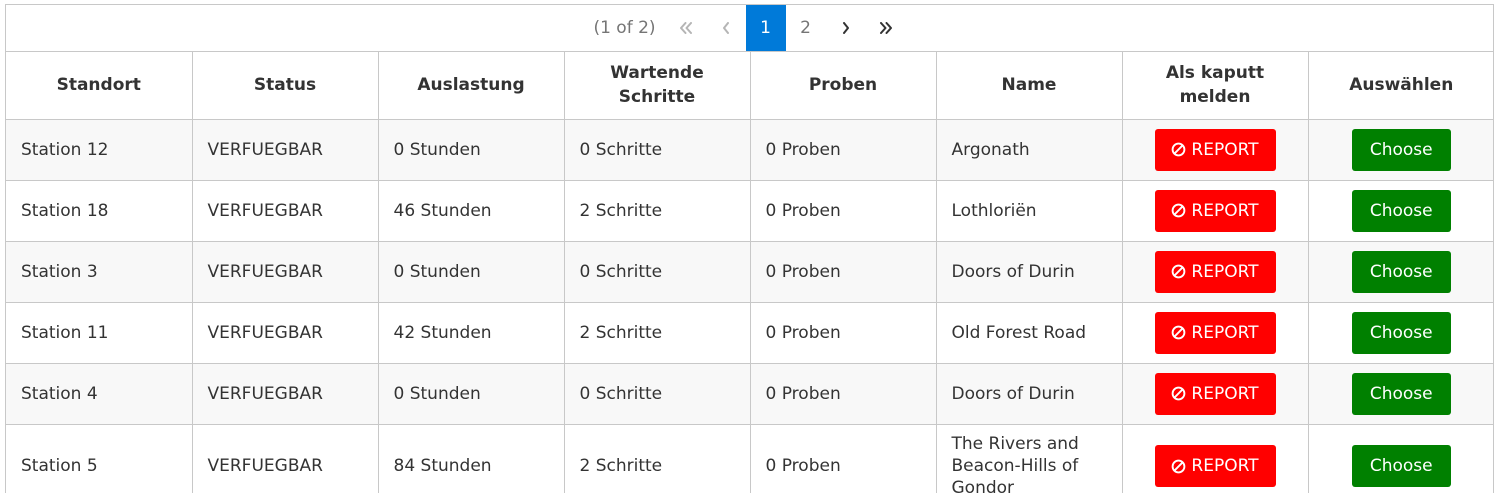  I want to click on chevron-right-icon, so click(845, 28).